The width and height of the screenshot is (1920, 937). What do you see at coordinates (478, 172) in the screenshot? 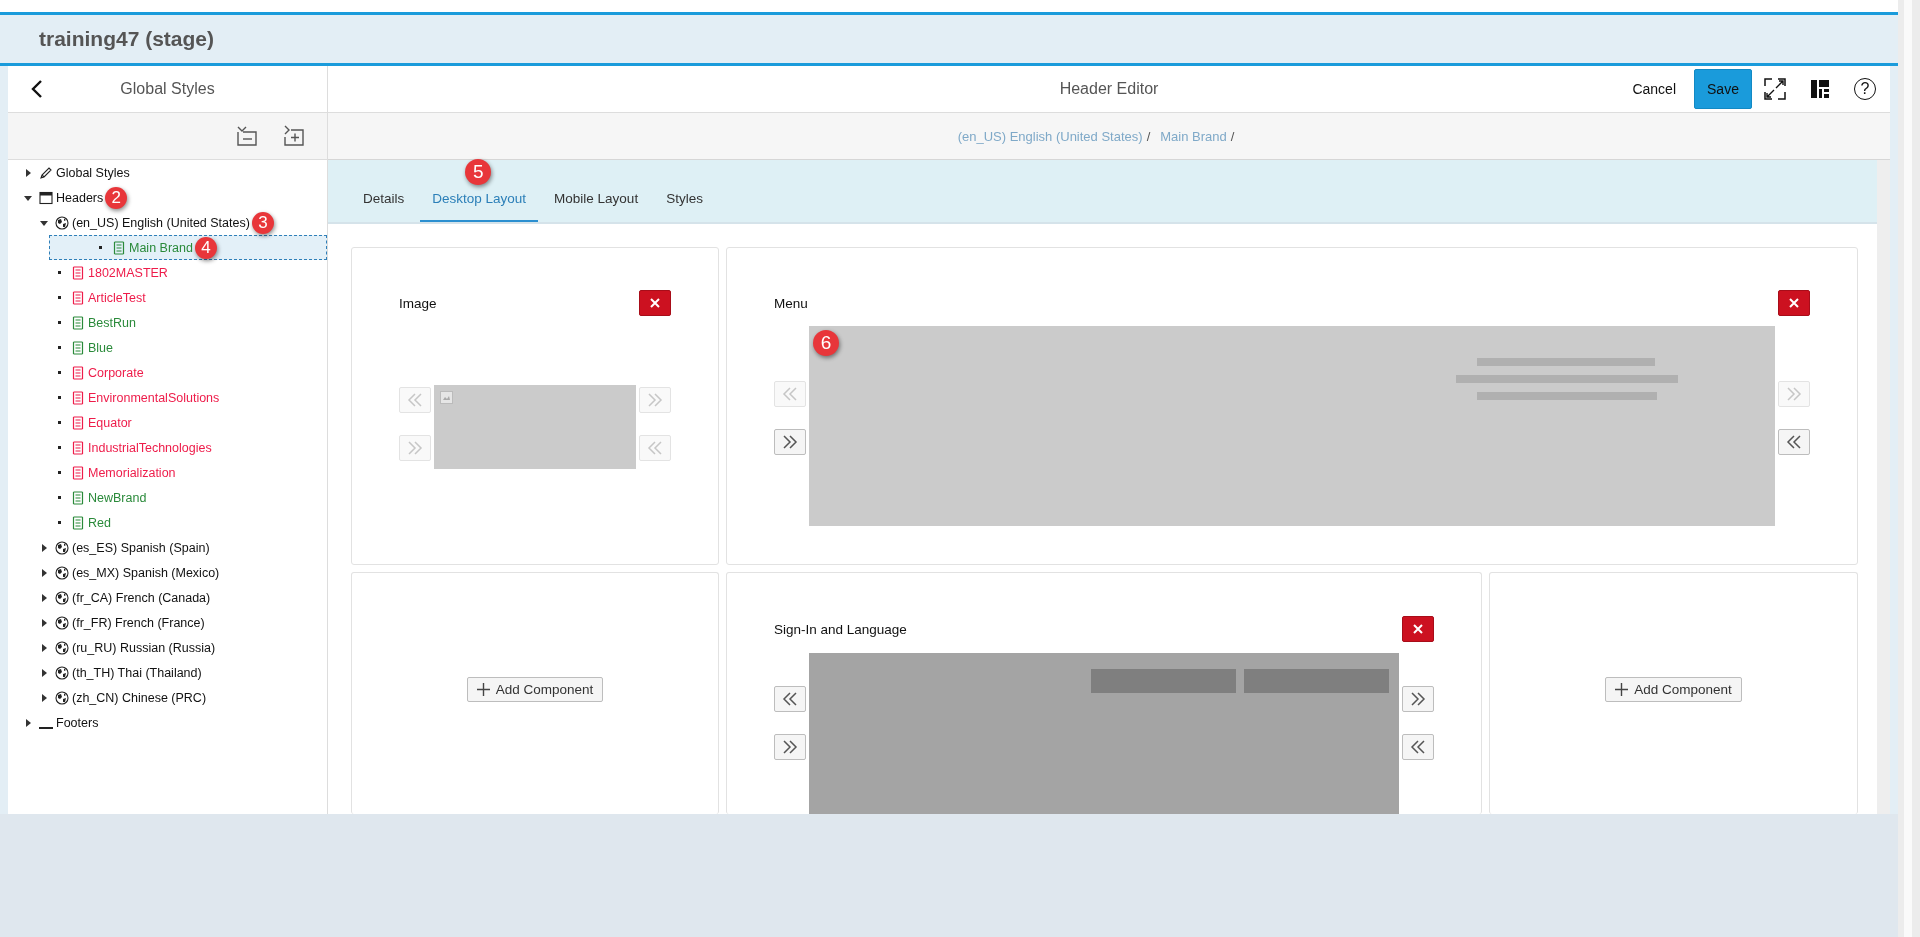
I see `step-badge: 5` at bounding box center [478, 172].